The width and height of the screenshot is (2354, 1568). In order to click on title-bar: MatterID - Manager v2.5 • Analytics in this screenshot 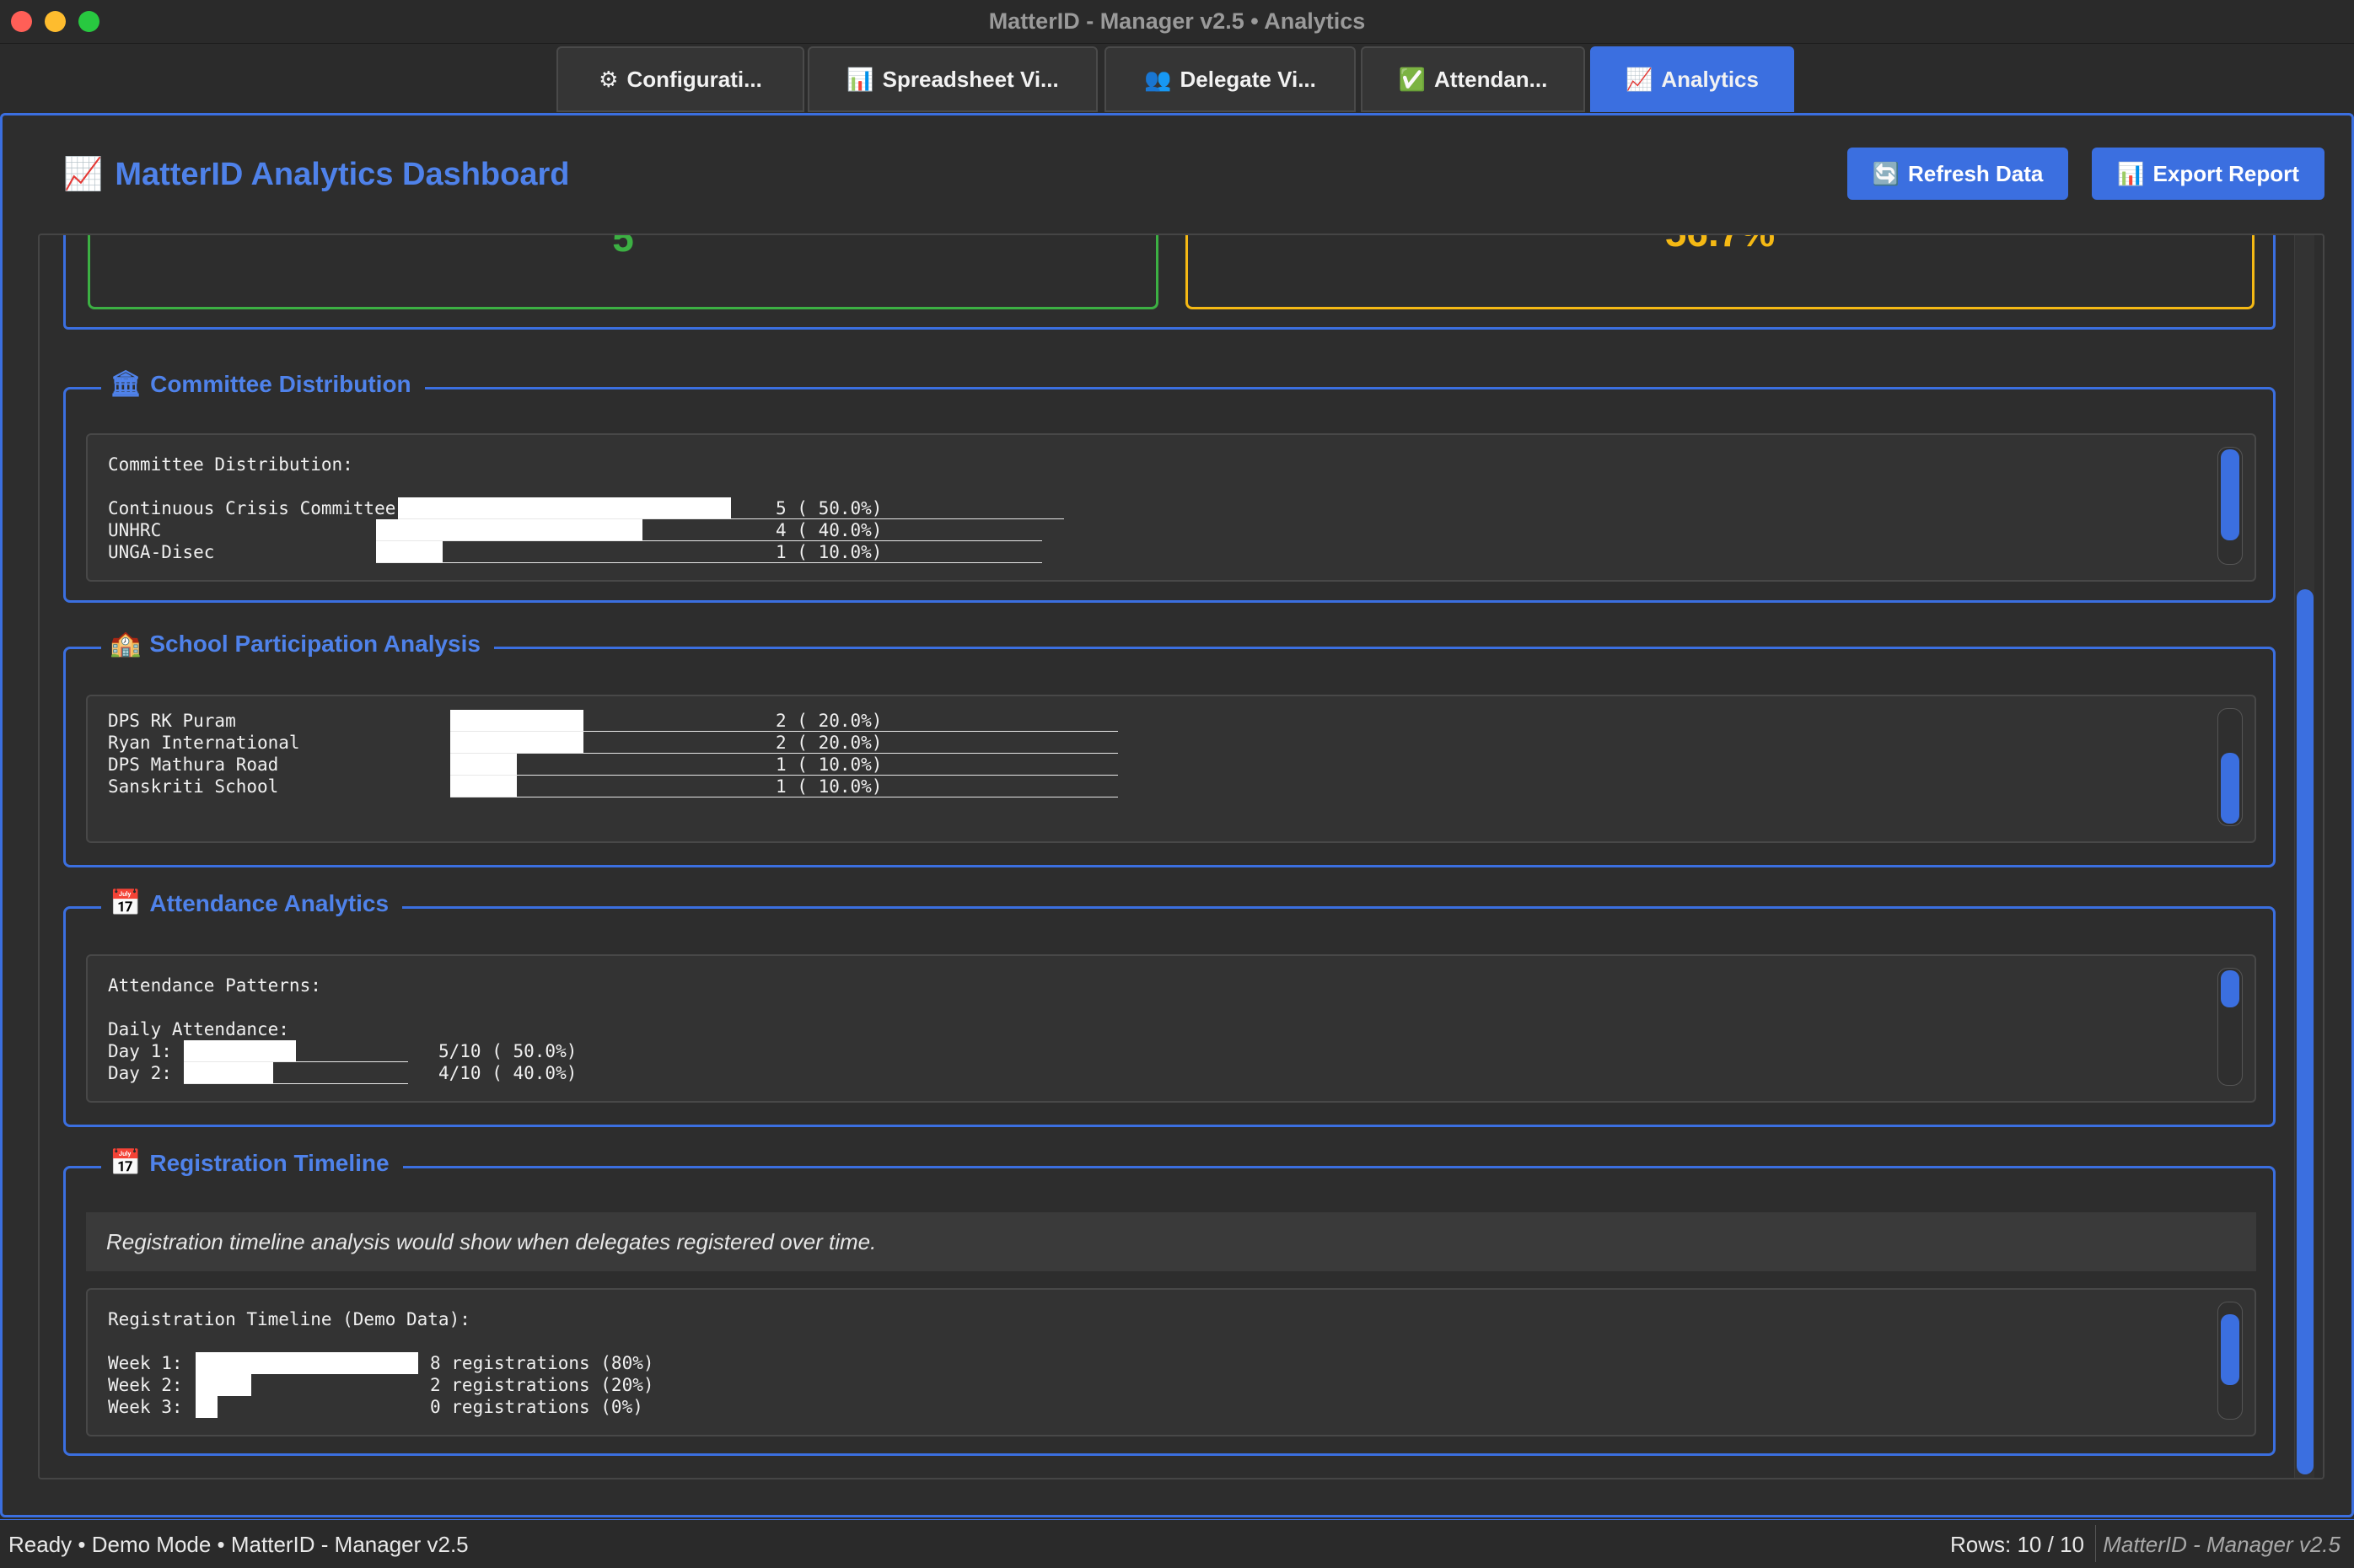, I will do `click(1177, 22)`.